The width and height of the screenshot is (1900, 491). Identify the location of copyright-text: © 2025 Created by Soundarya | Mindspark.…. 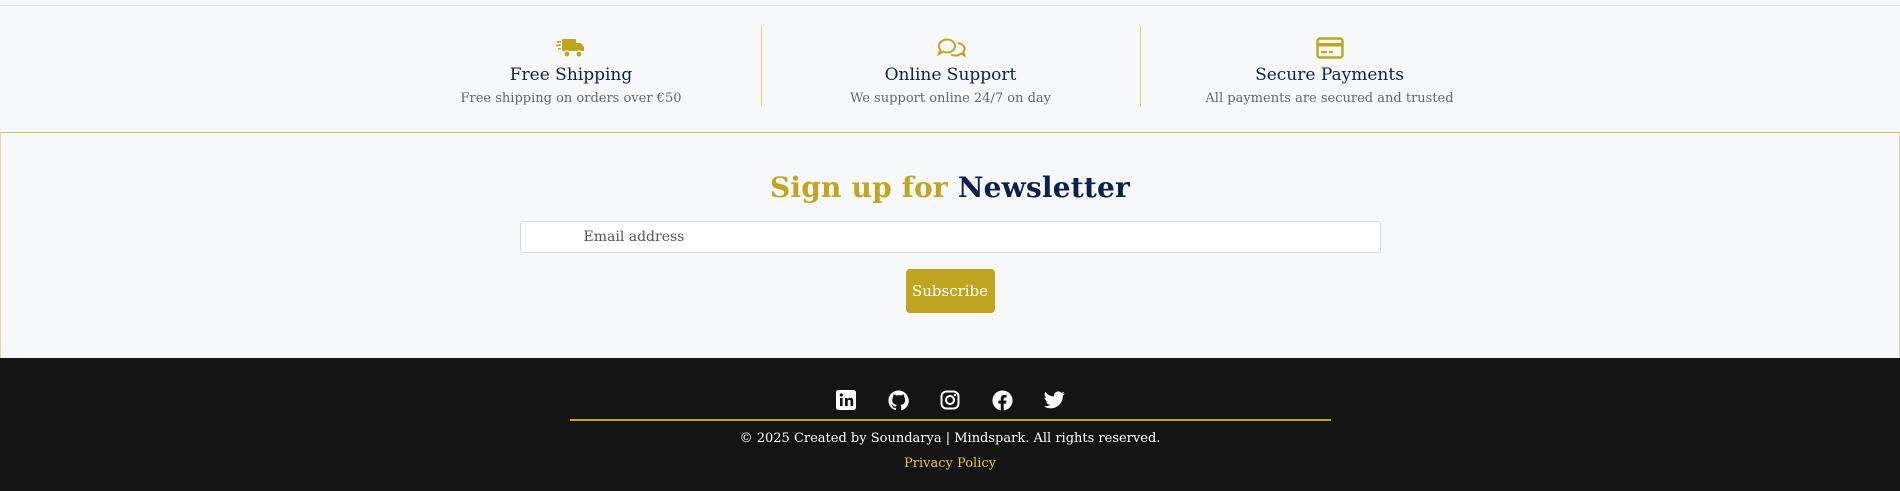
(950, 438).